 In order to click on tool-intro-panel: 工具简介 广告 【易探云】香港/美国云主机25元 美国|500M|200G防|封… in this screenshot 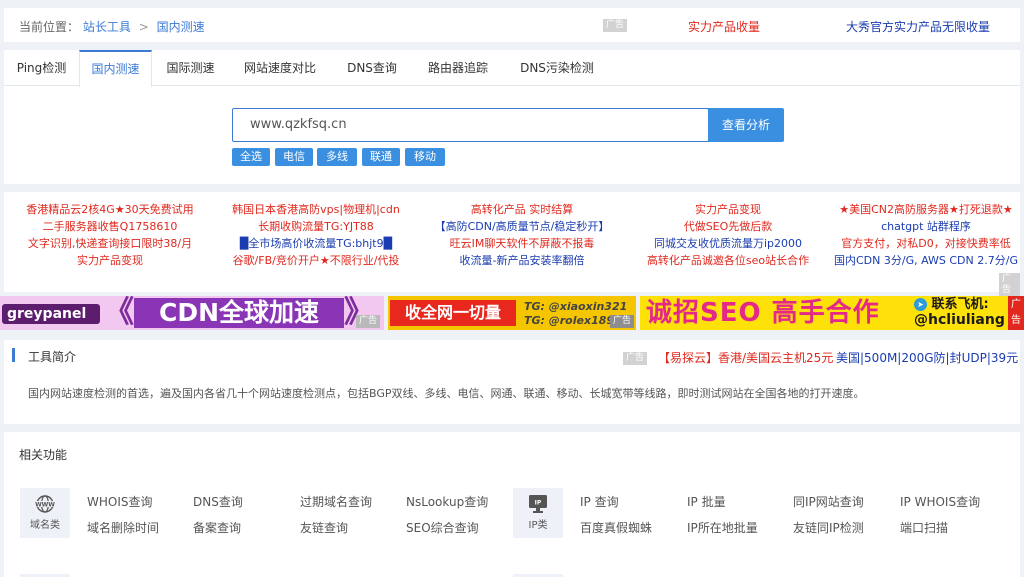, I will do `click(512, 382)`.